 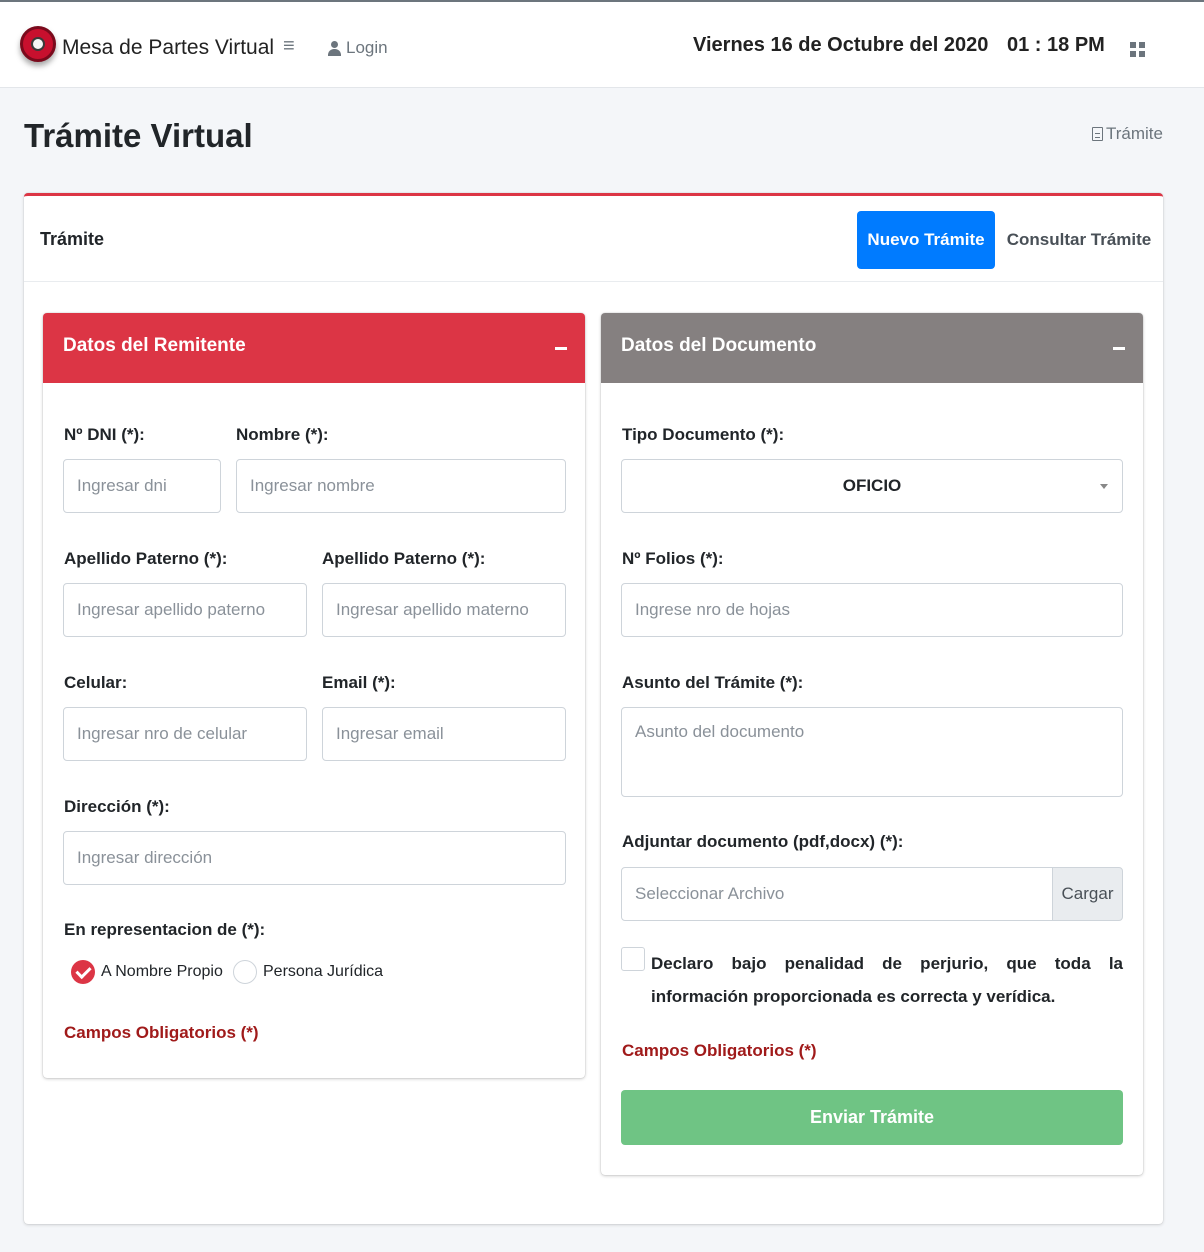 I want to click on folios-input, so click(x=872, y=610).